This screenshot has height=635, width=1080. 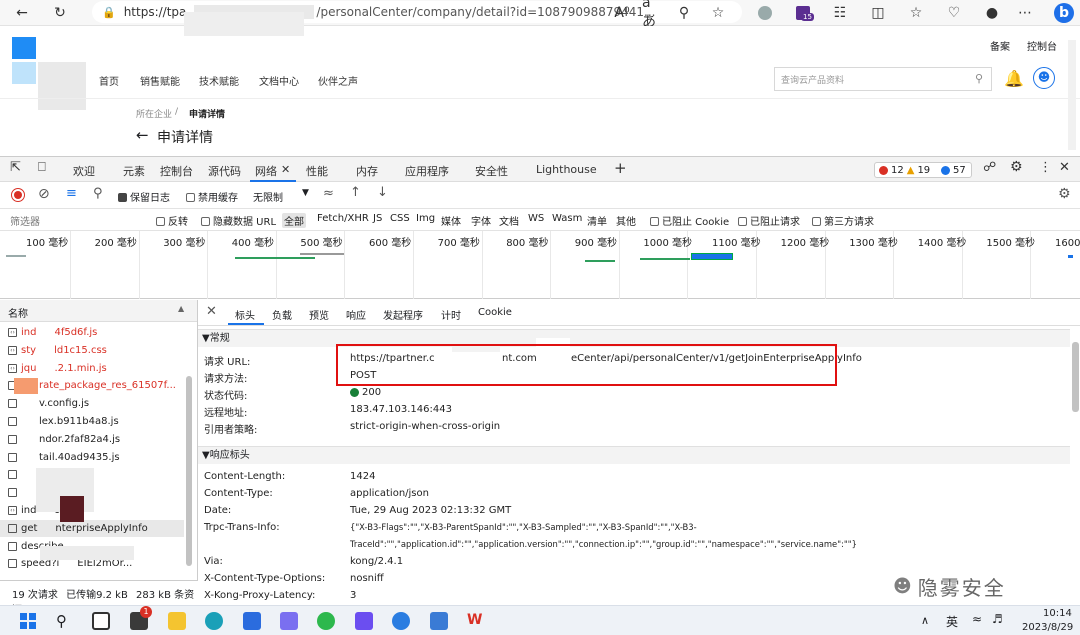 What do you see at coordinates (96, 457) in the screenshot?
I see `request-row: tail.40ad9435.js` at bounding box center [96, 457].